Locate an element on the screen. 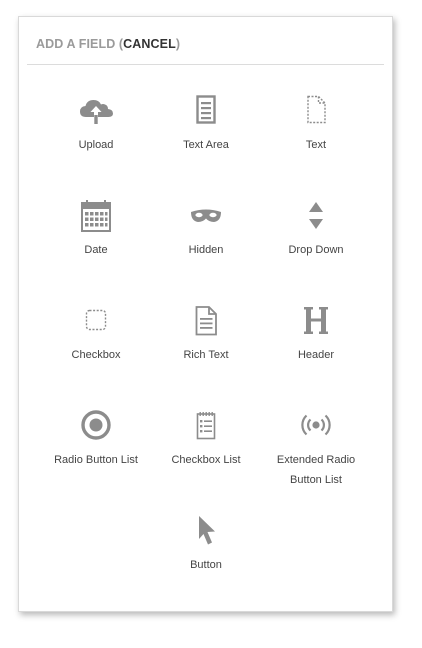  cursor-arrow-icon is located at coordinates (206, 532).